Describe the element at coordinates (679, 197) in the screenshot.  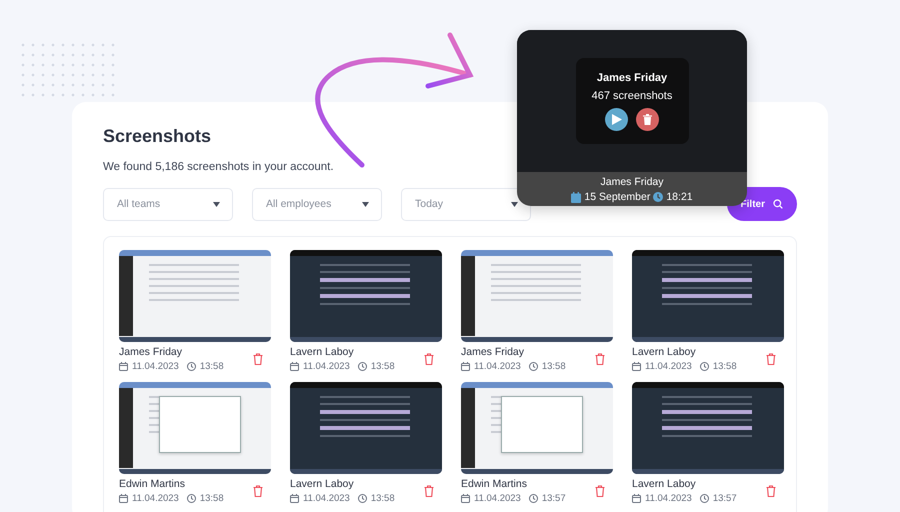
I see `time-text: 18:21` at that location.